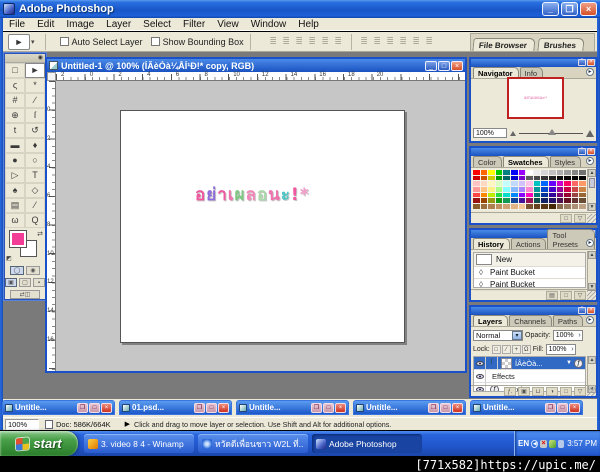 This screenshot has height=472, width=600. What do you see at coordinates (175, 407) in the screenshot?
I see `minimized-window: 01.psd... ❐ □ ×` at bounding box center [175, 407].